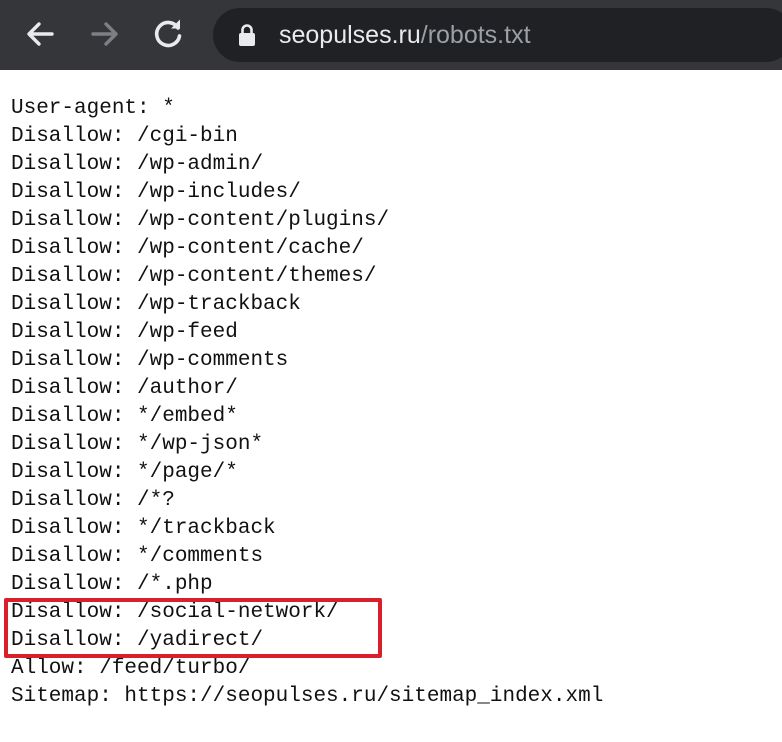 This screenshot has width=782, height=742. I want to click on robots-line-disallow: Disallow: */embed*, so click(124, 416).